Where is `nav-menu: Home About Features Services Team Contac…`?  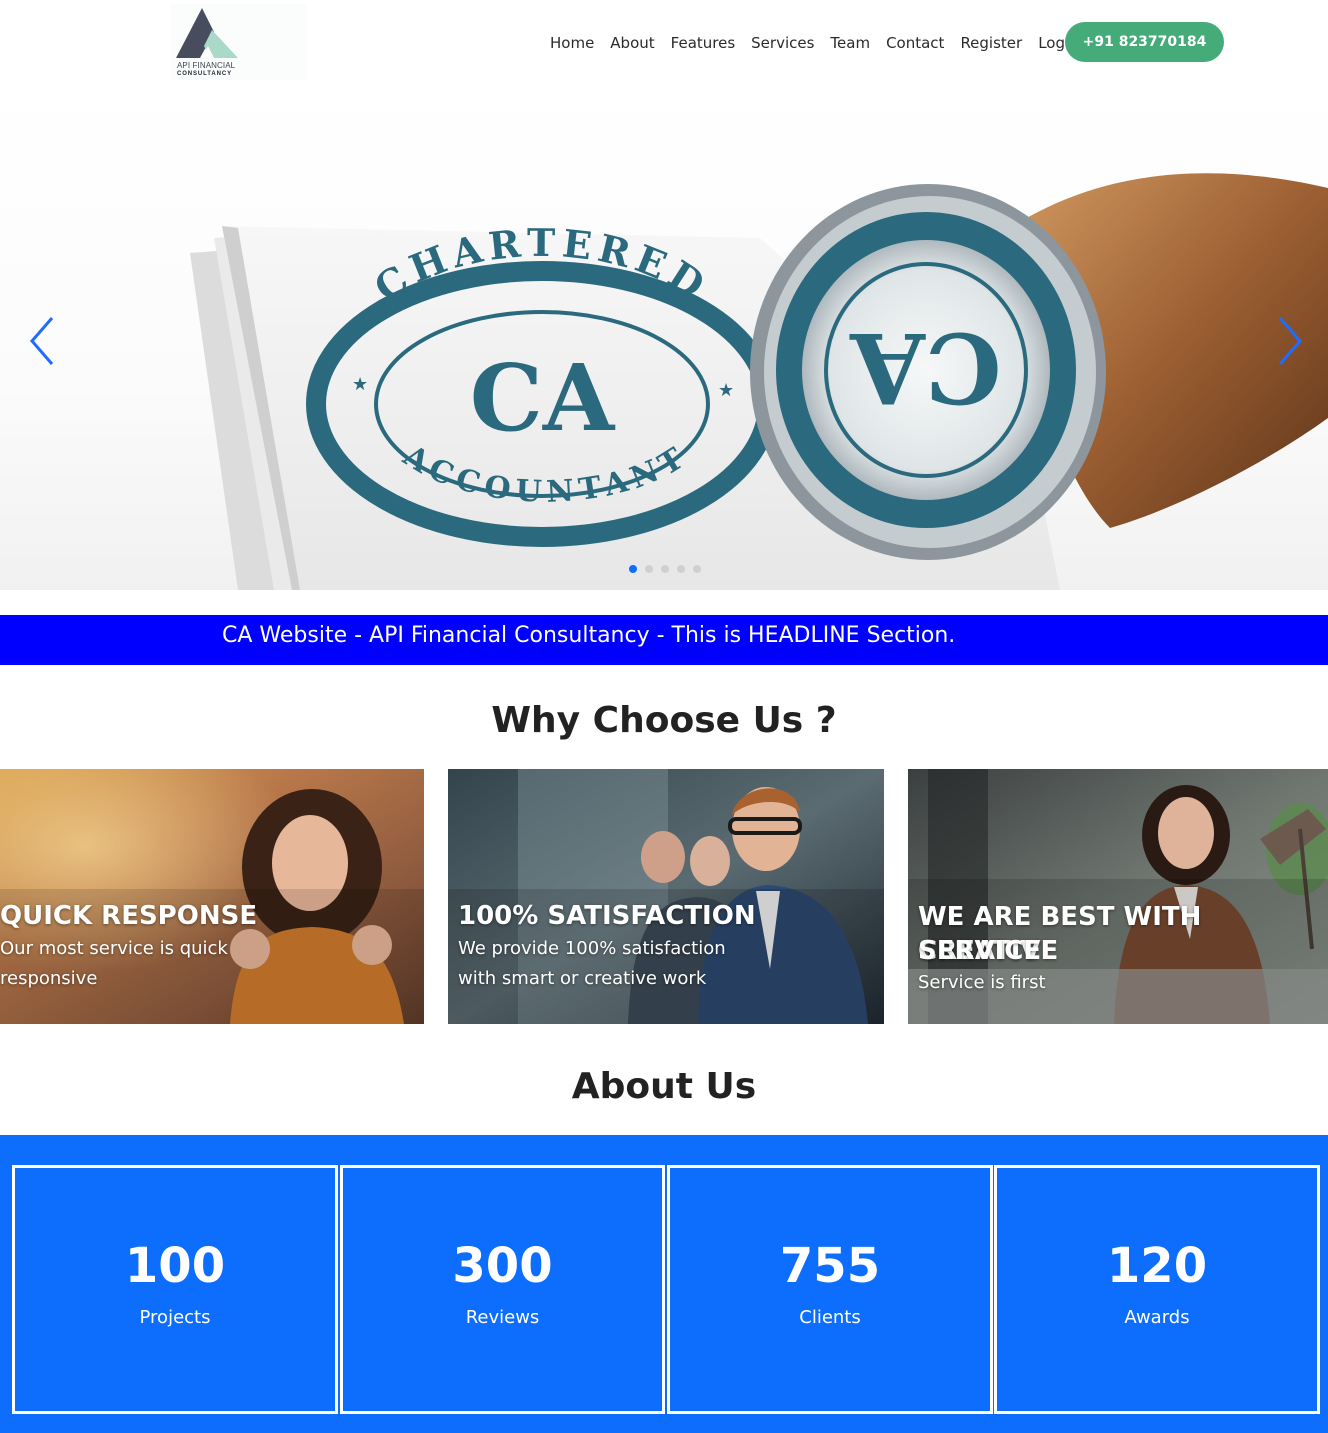
nav-menu: Home About Features Services Team Contac… is located at coordinates (814, 43).